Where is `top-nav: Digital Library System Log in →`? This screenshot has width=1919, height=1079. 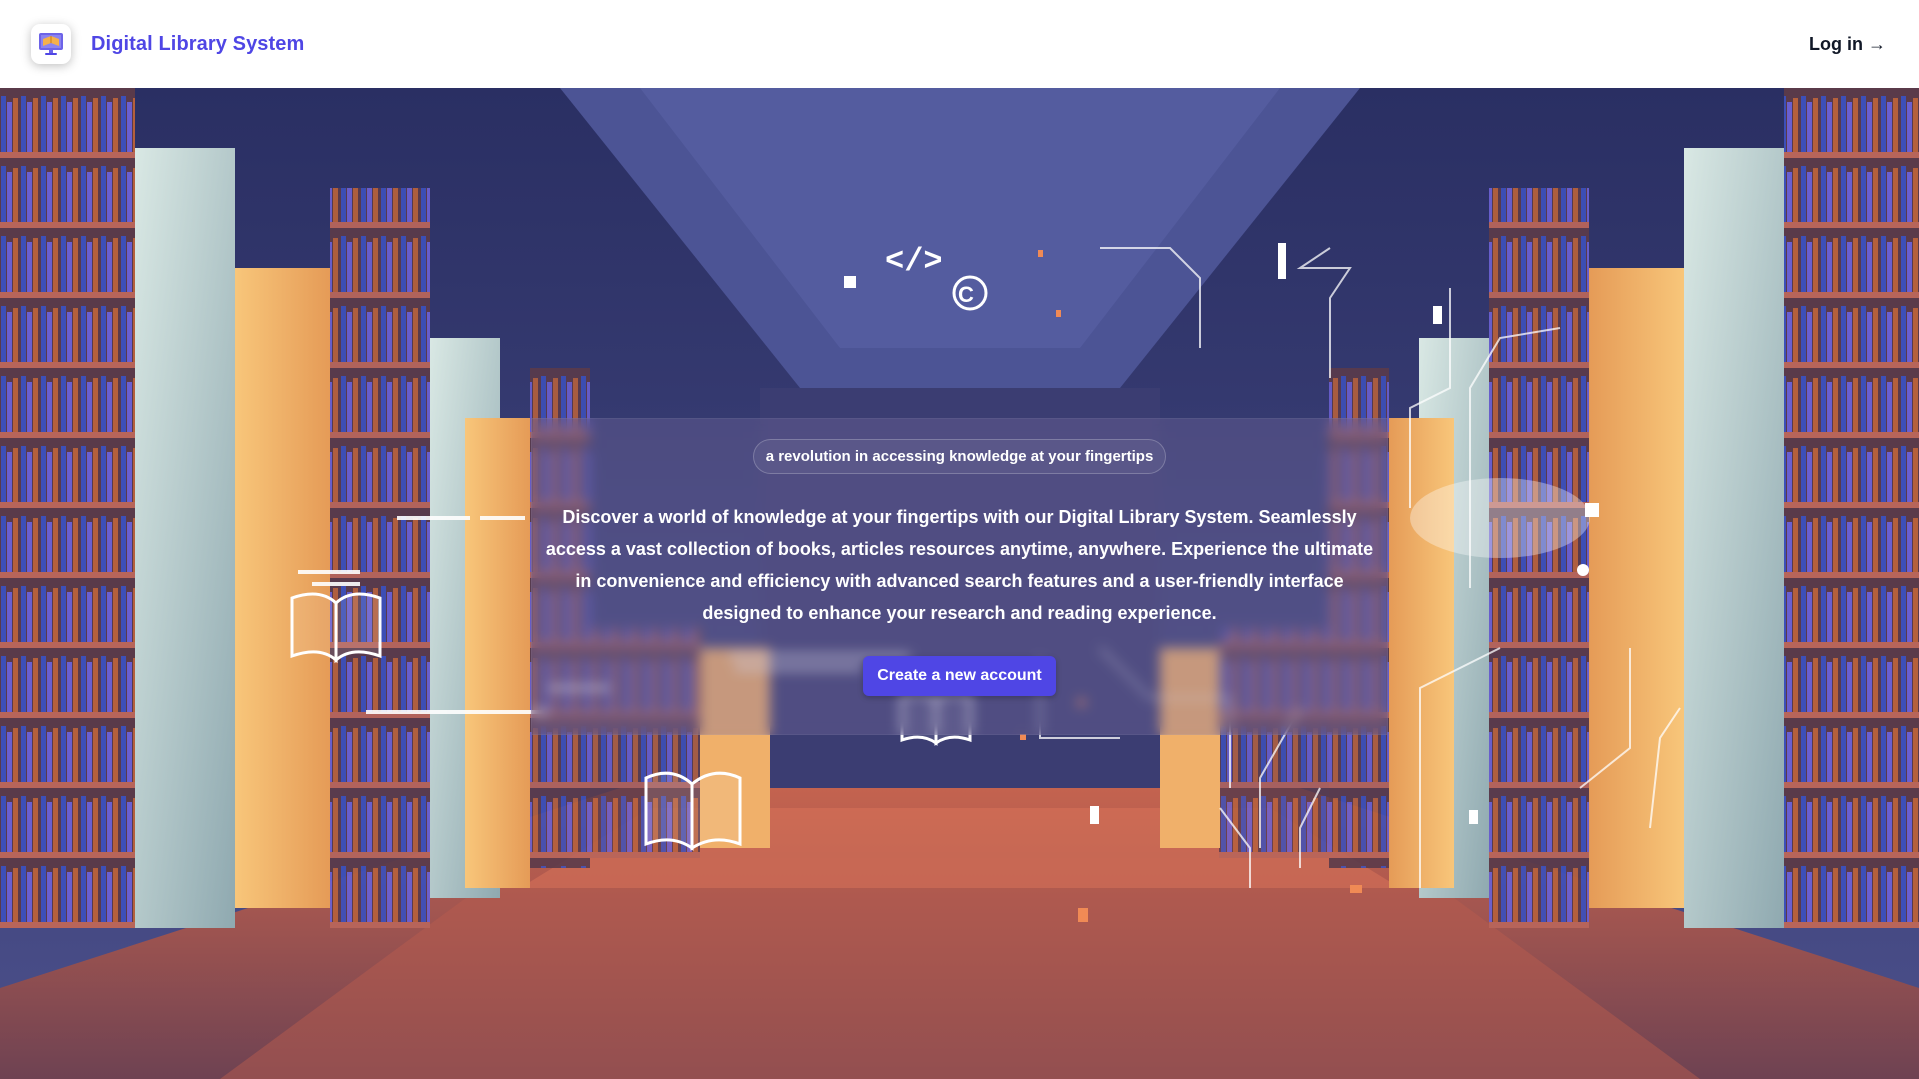
top-nav: Digital Library System Log in → is located at coordinates (959, 44).